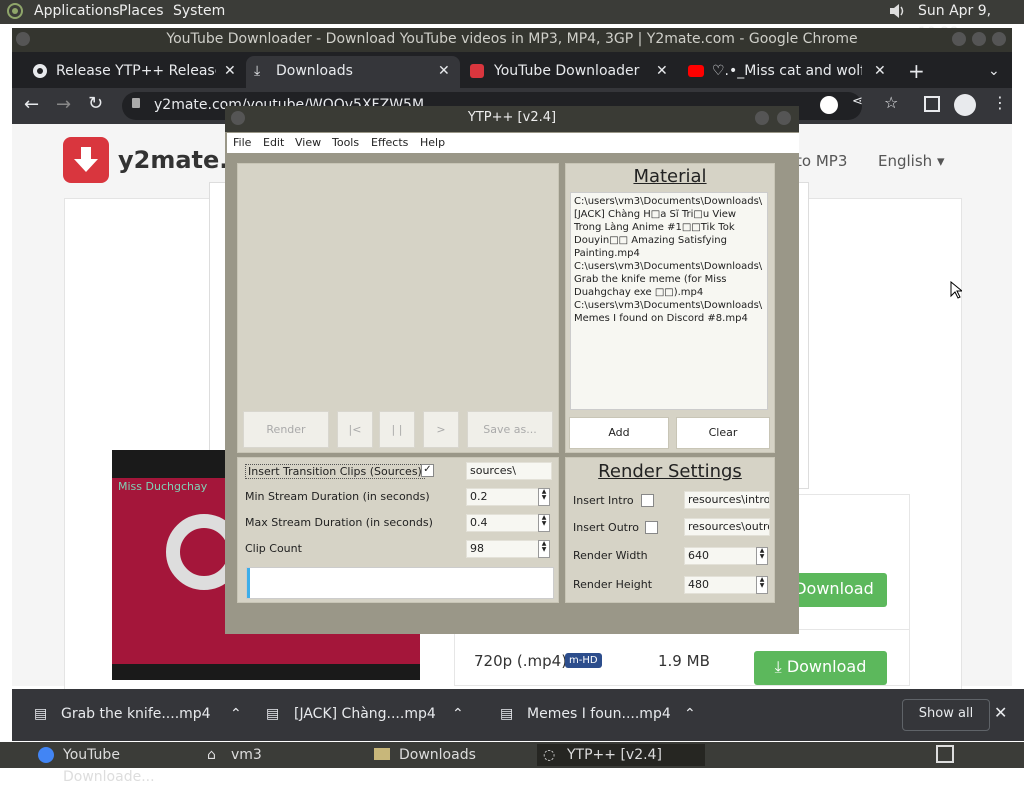 This screenshot has width=1024, height=788. I want to click on workspace-switcher-icon, so click(945, 754).